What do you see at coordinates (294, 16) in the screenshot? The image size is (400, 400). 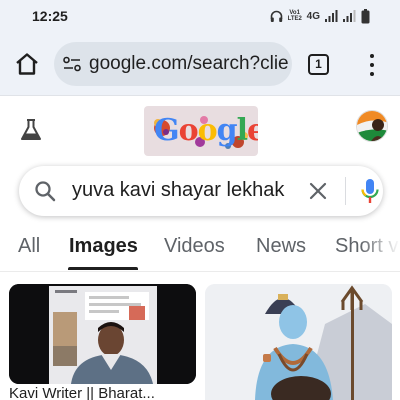 I see `volte-label: Vo1 LTE2` at bounding box center [294, 16].